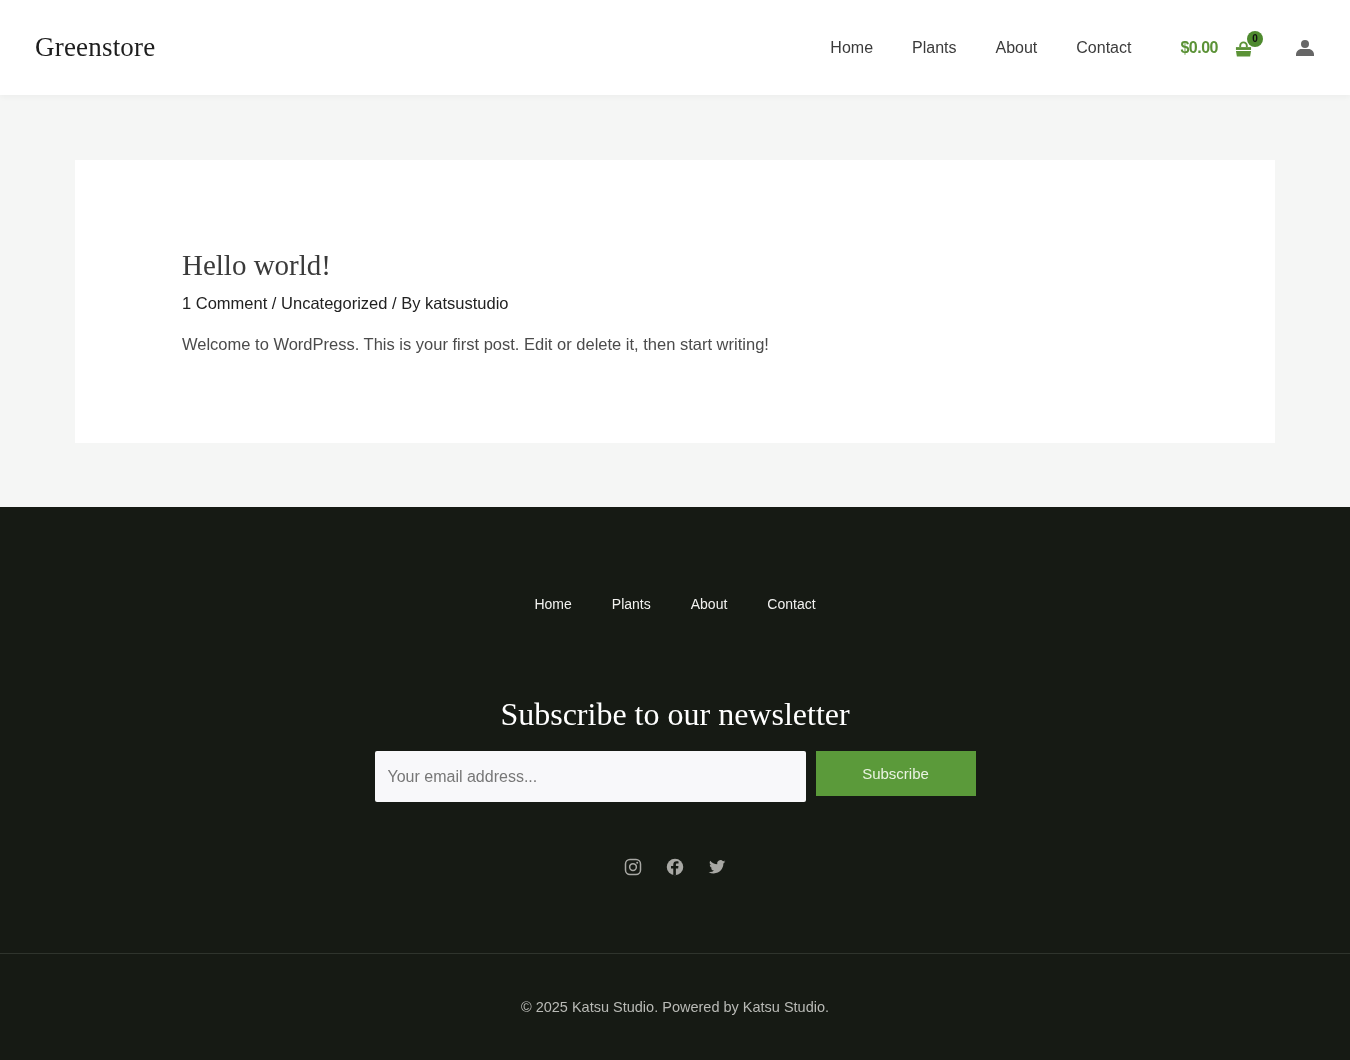 The width and height of the screenshot is (1350, 1060). Describe the element at coordinates (257, 265) in the screenshot. I see `post-title: Hello world!` at that location.